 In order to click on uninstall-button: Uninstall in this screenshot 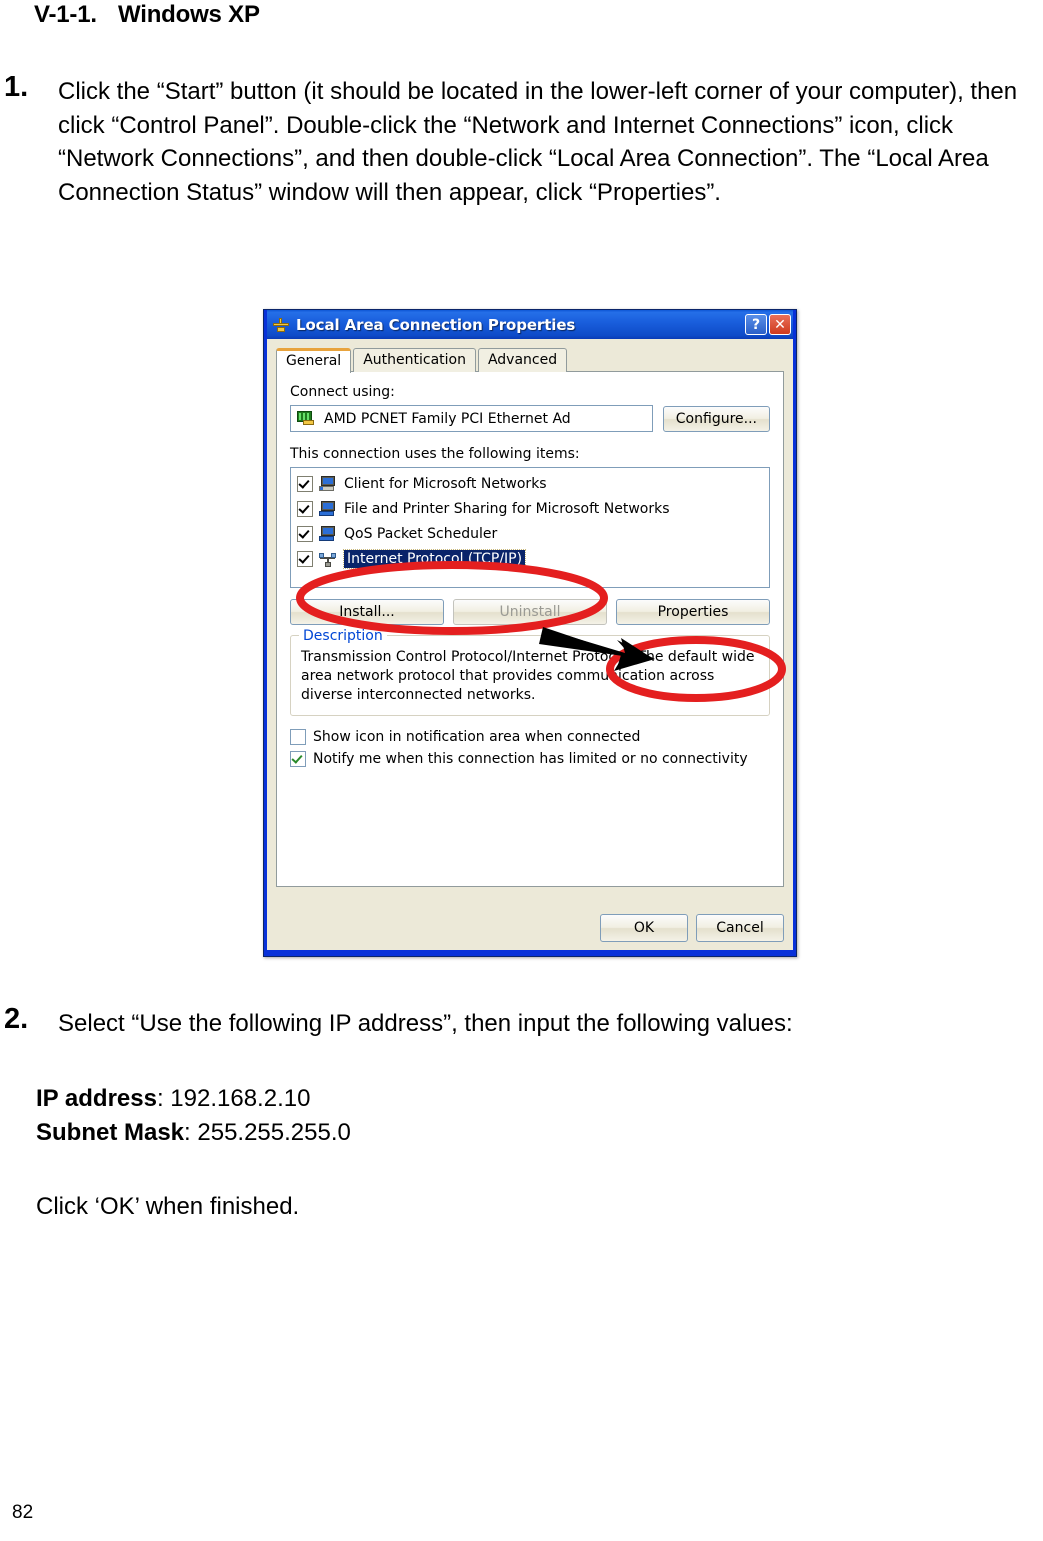, I will do `click(530, 612)`.